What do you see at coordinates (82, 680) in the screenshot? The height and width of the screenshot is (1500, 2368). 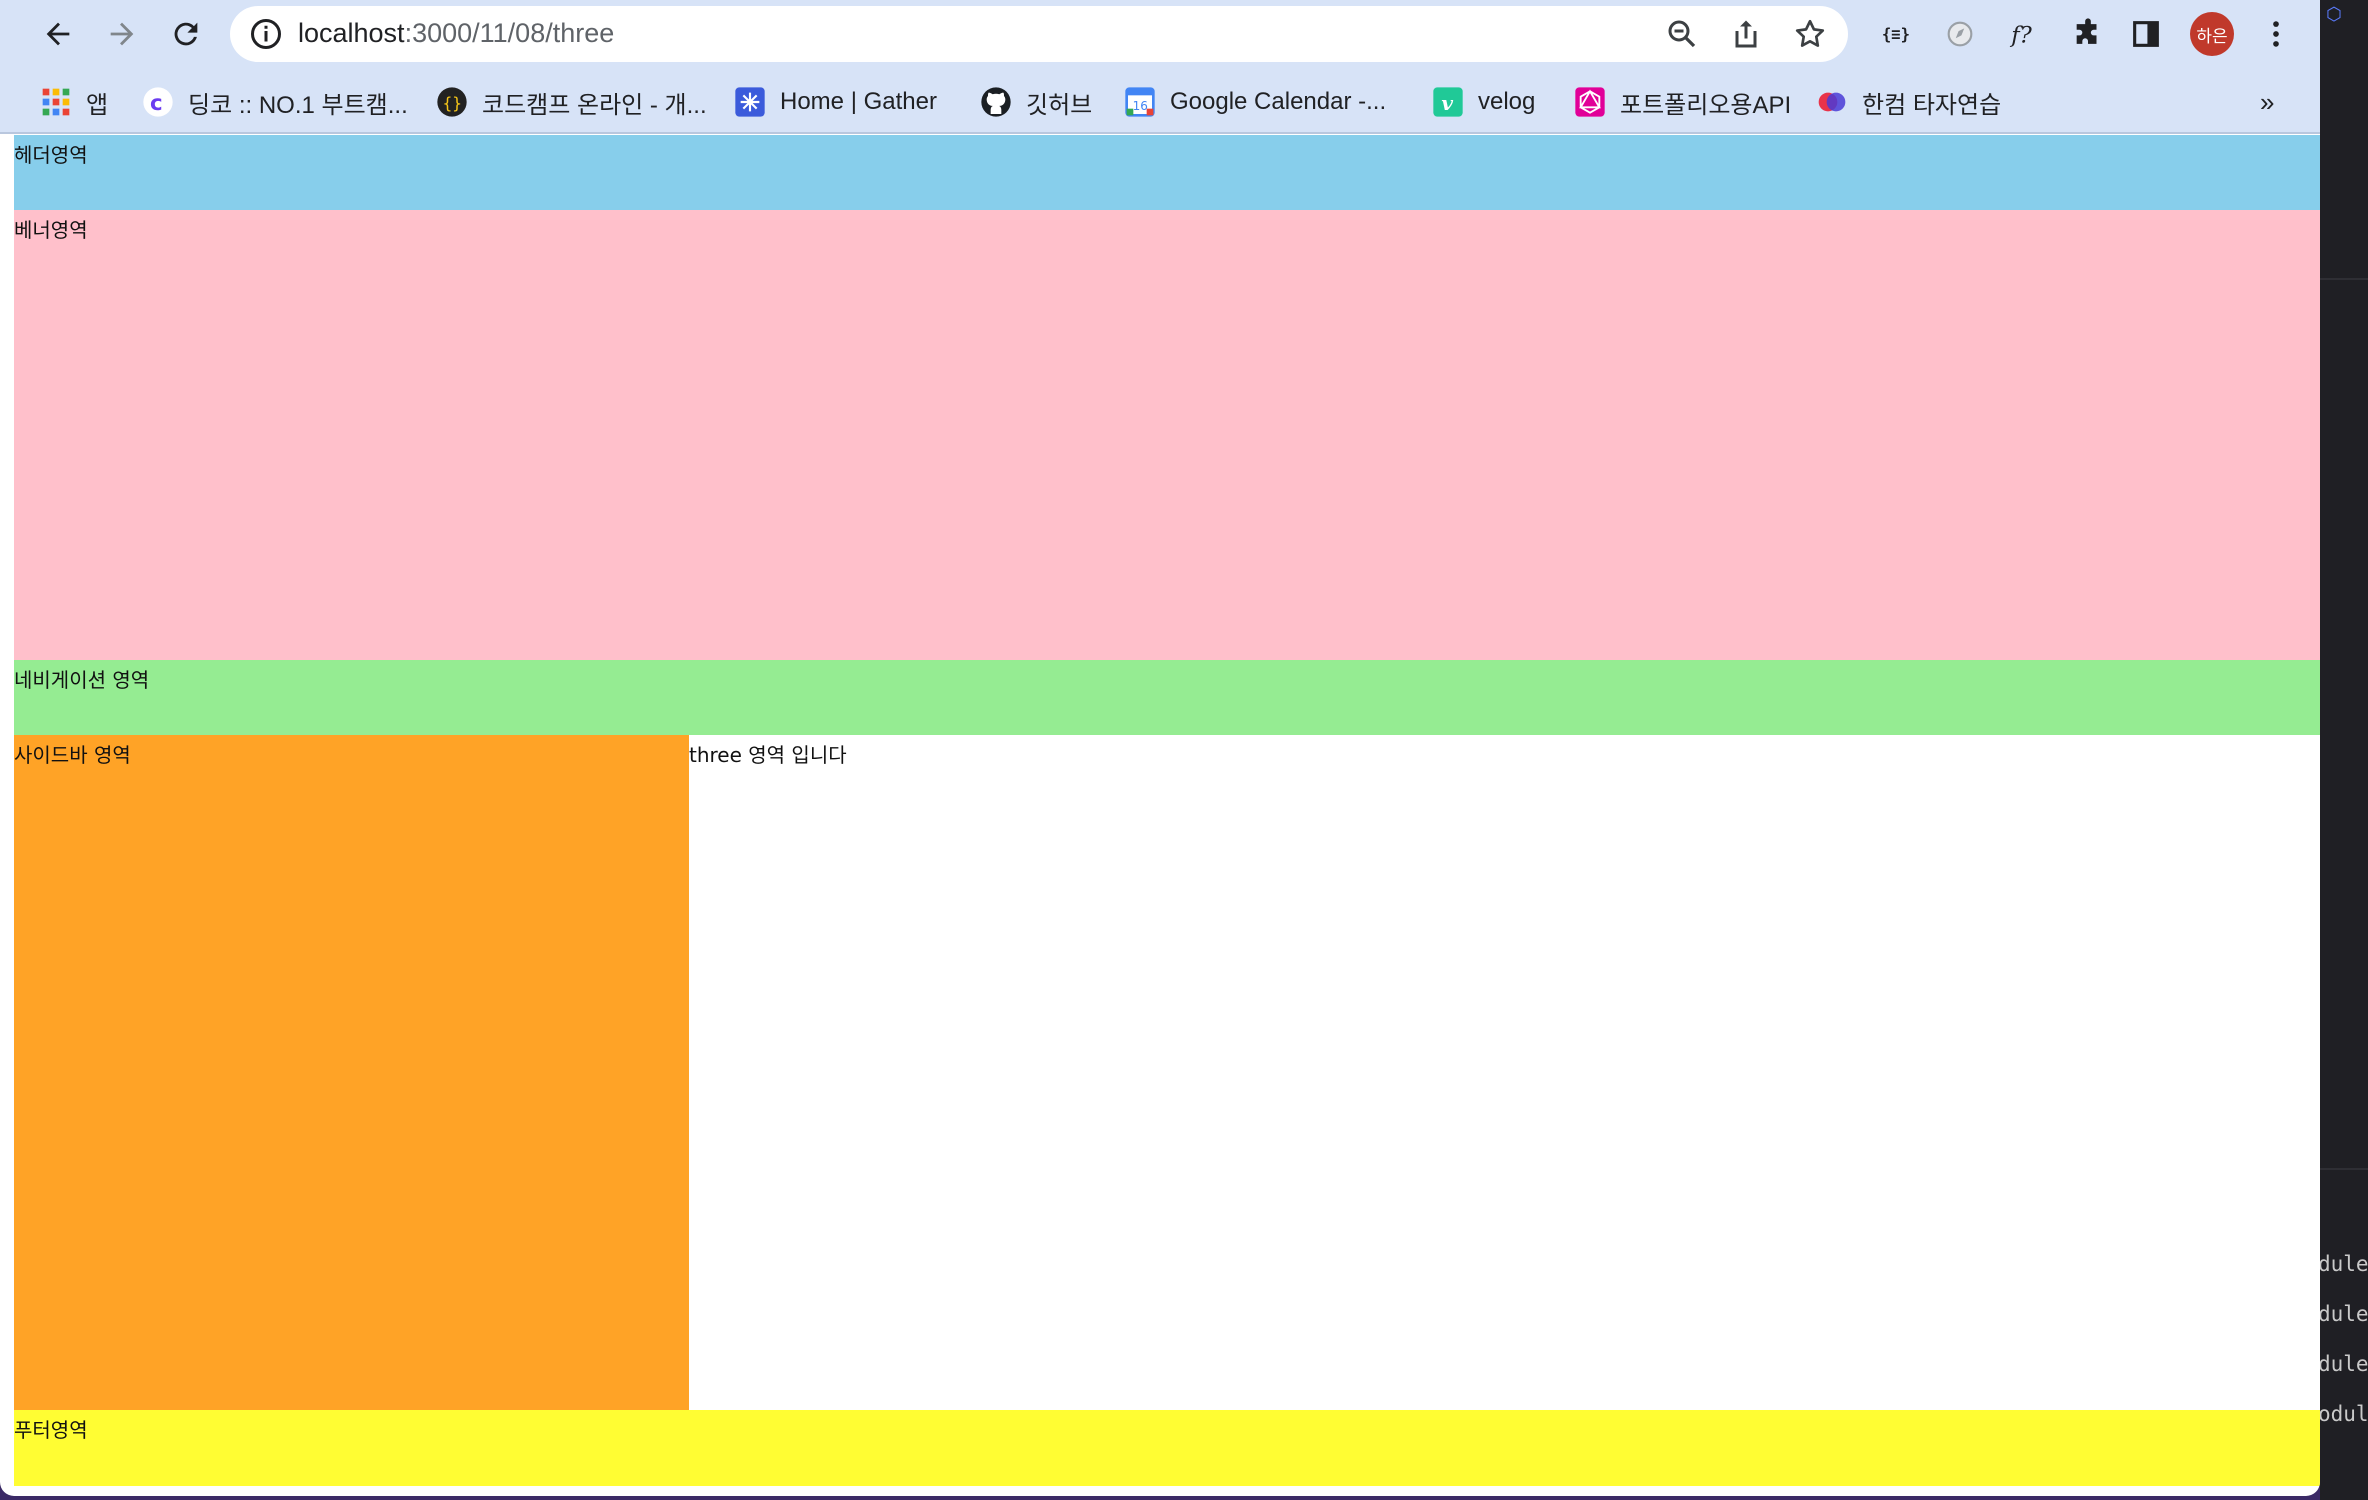 I see `navigation-label: 네비게이션 영역` at bounding box center [82, 680].